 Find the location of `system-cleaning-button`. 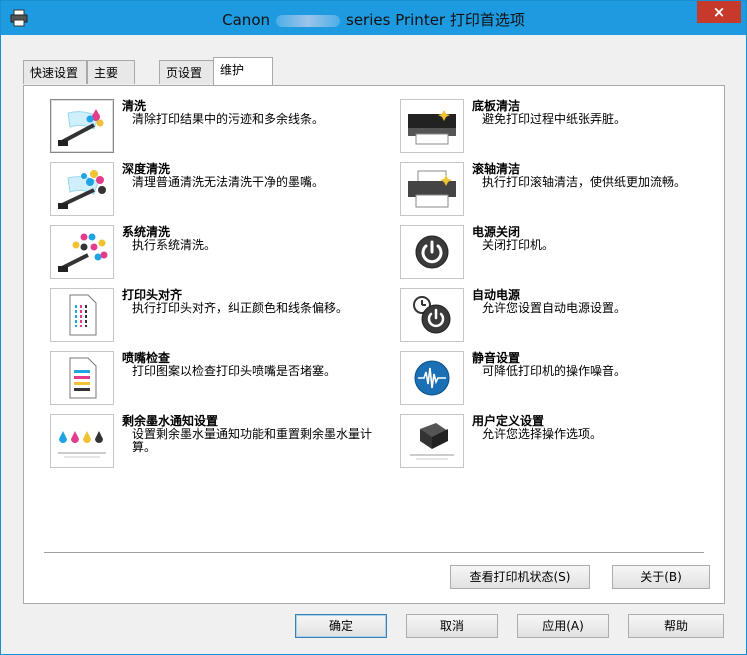

system-cleaning-button is located at coordinates (82, 252).